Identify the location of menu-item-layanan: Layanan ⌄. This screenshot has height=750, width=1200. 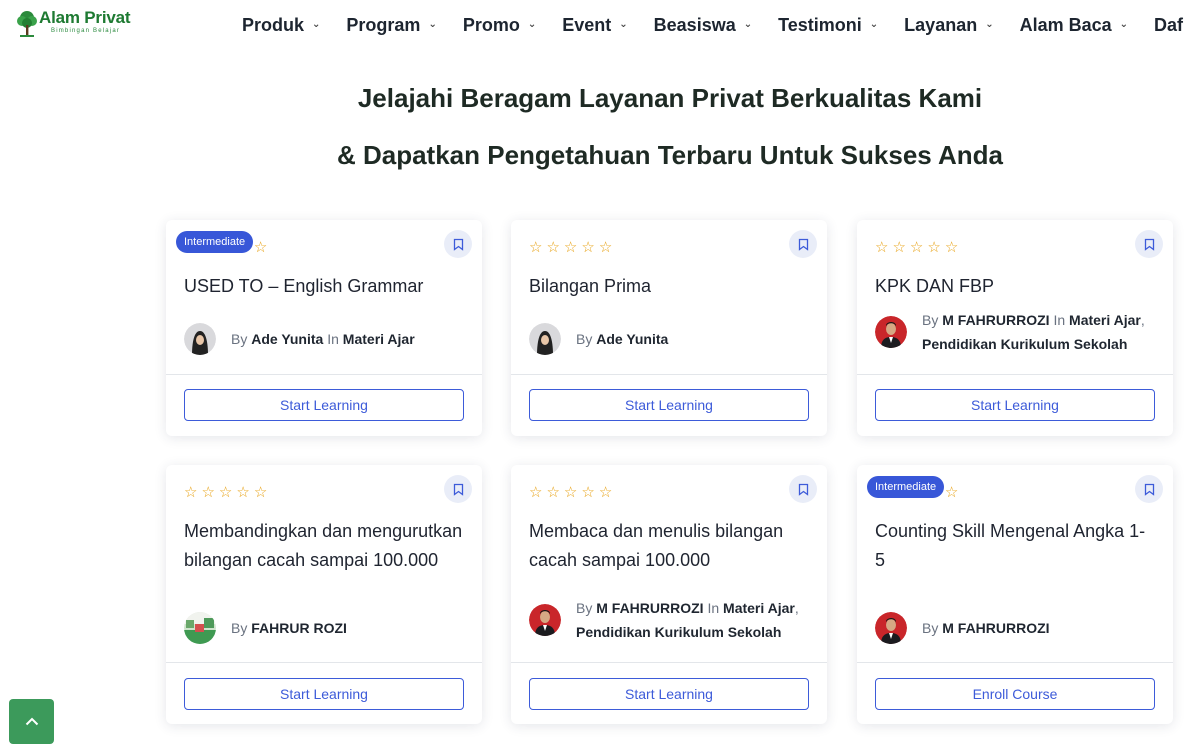
(948, 25).